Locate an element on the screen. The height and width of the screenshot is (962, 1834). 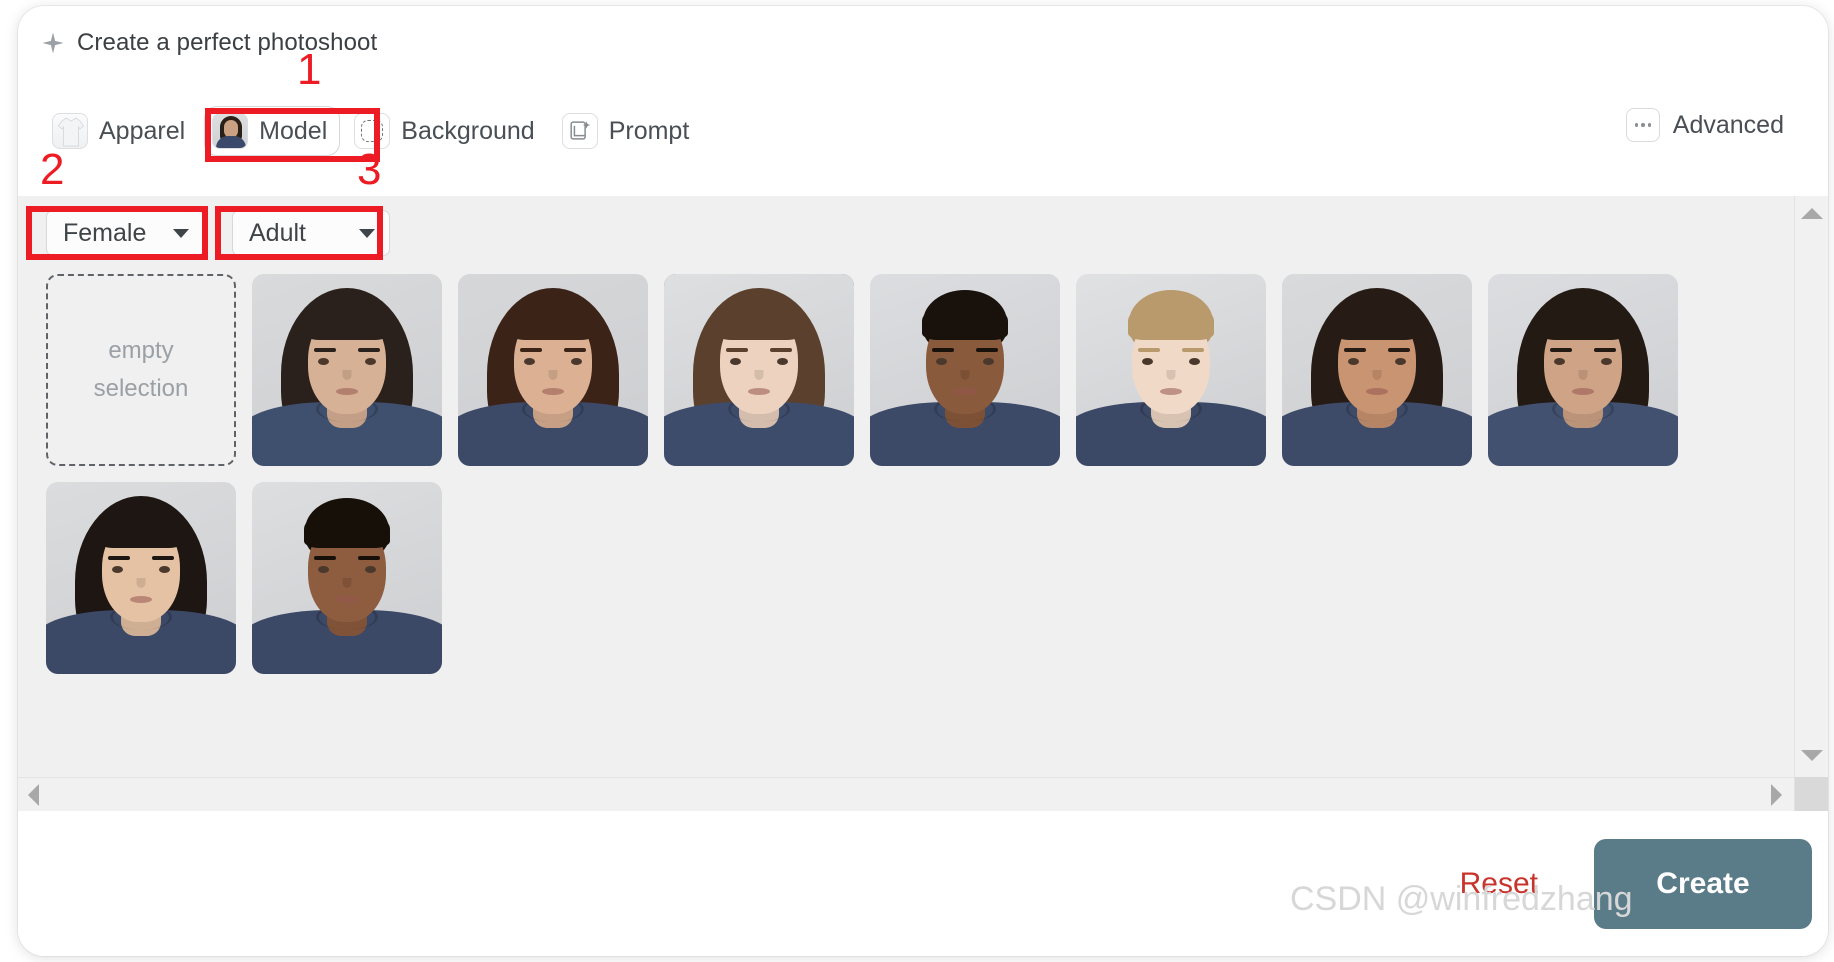
tab-background-label: Background is located at coordinates (468, 130).